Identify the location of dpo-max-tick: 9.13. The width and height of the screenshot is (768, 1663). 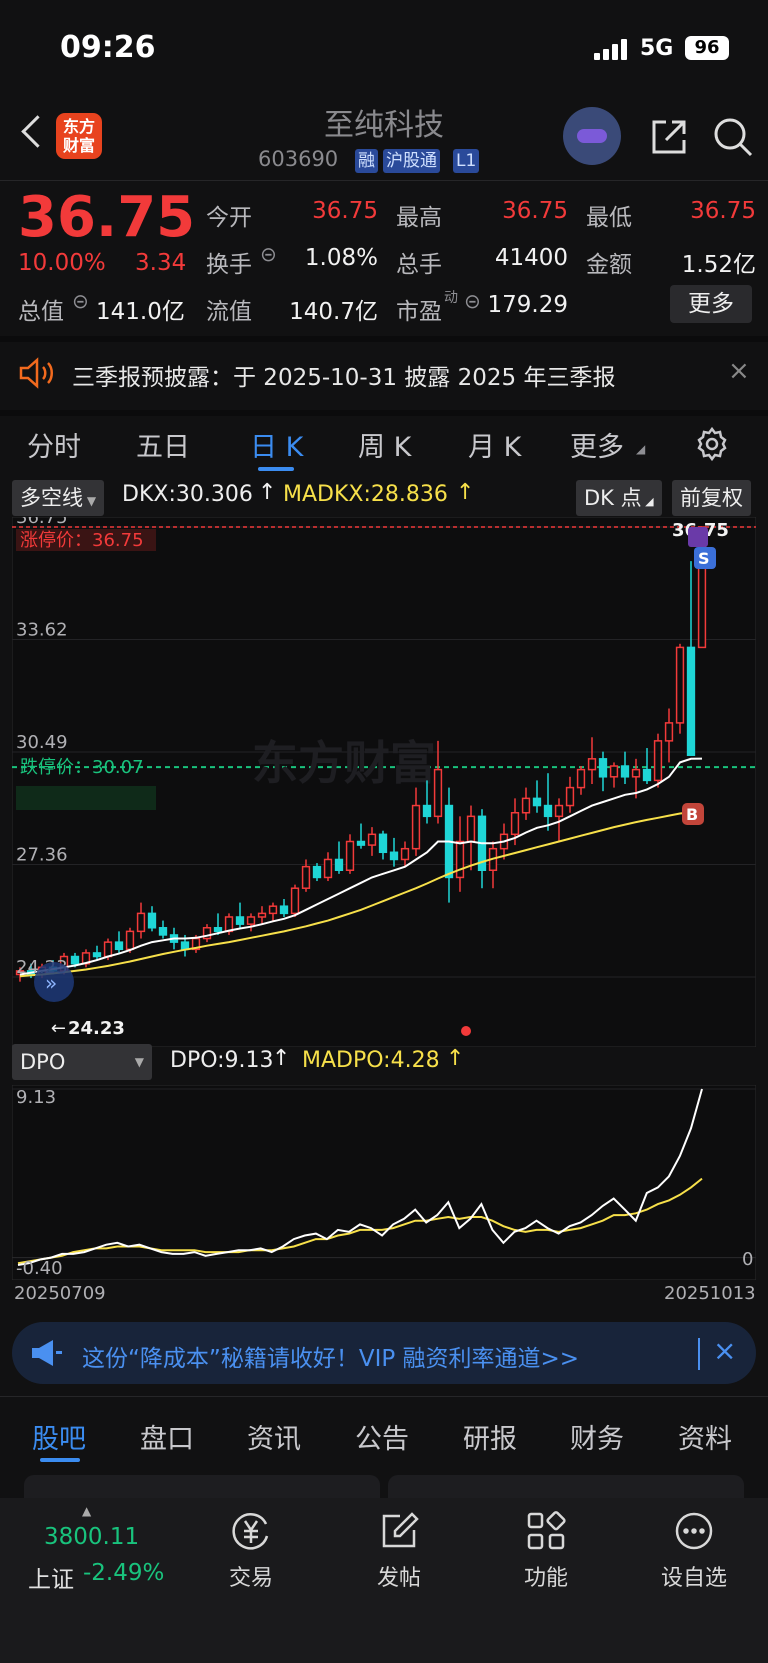
(36, 1097).